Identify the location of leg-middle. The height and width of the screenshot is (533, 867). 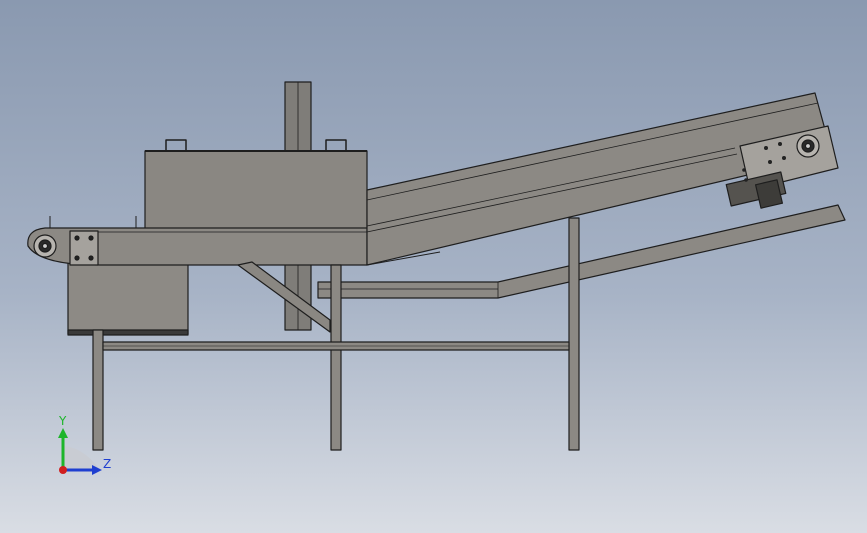
(336, 357).